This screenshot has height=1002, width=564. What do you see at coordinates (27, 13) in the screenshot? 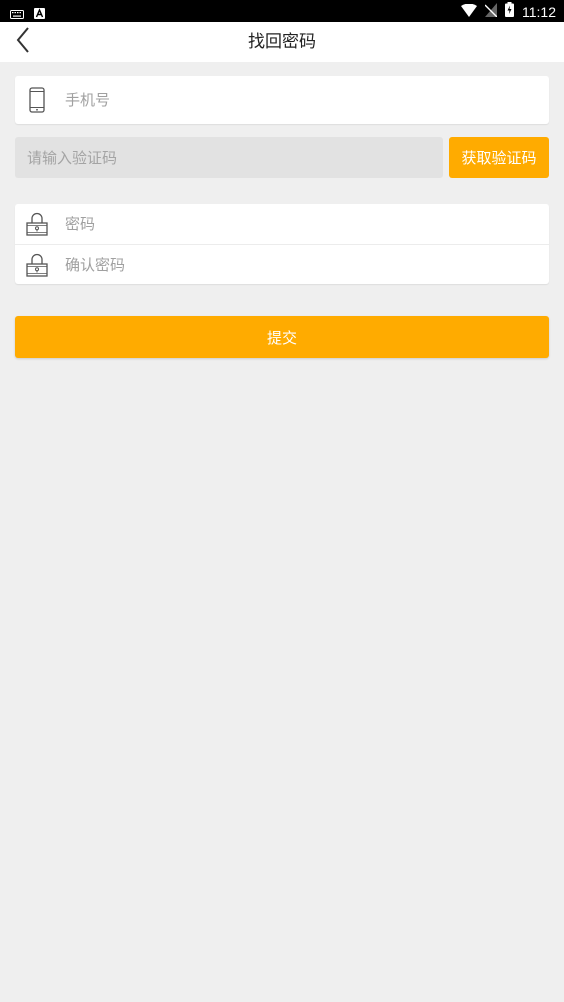
I see `status-bar-left` at bounding box center [27, 13].